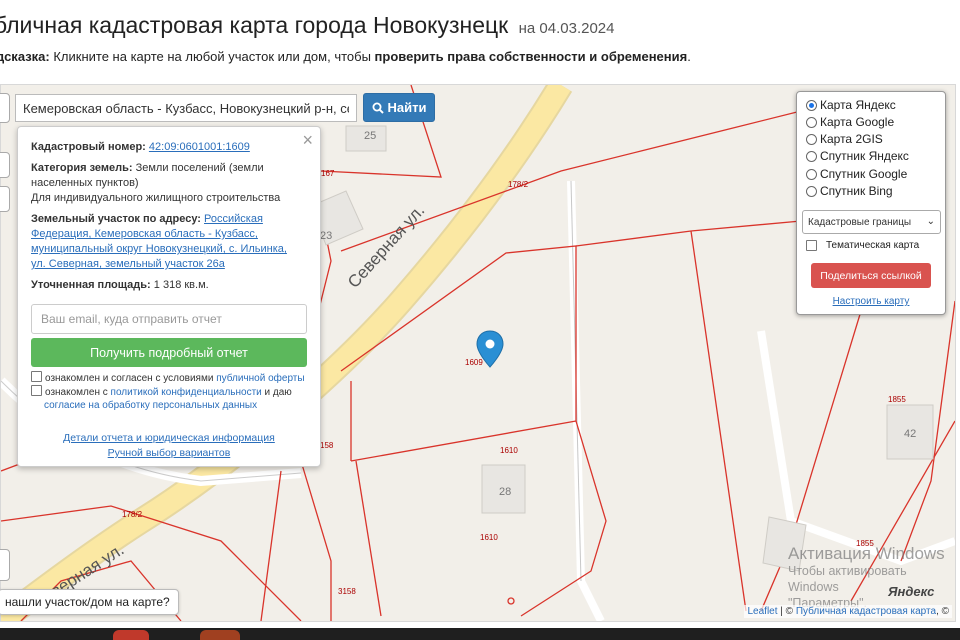  What do you see at coordinates (857, 122) in the screenshot?
I see `layer-label: Карта Google` at bounding box center [857, 122].